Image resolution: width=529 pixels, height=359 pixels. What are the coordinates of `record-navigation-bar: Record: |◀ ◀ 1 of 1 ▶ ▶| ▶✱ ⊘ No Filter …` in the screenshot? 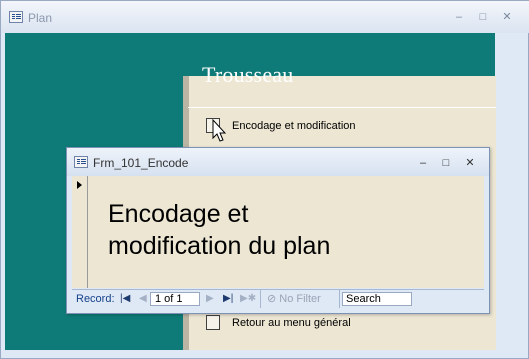 It's located at (278, 299).